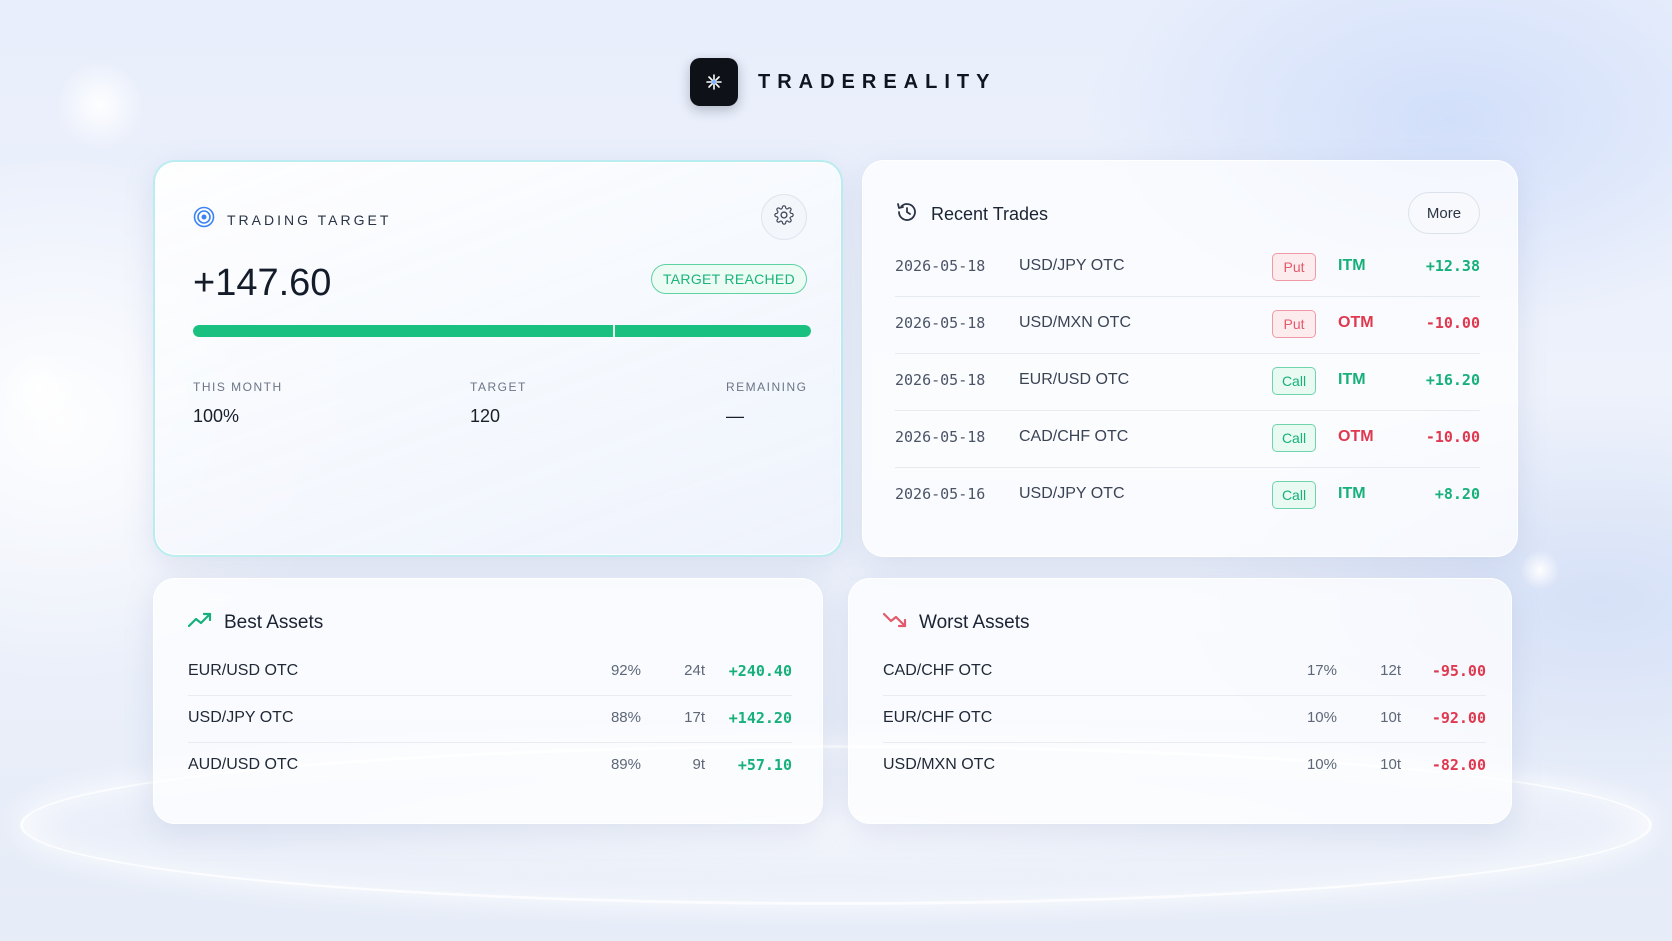 Image resolution: width=1672 pixels, height=941 pixels. Describe the element at coordinates (1452, 266) in the screenshot. I see `trade-profit-loss: +12.38` at that location.